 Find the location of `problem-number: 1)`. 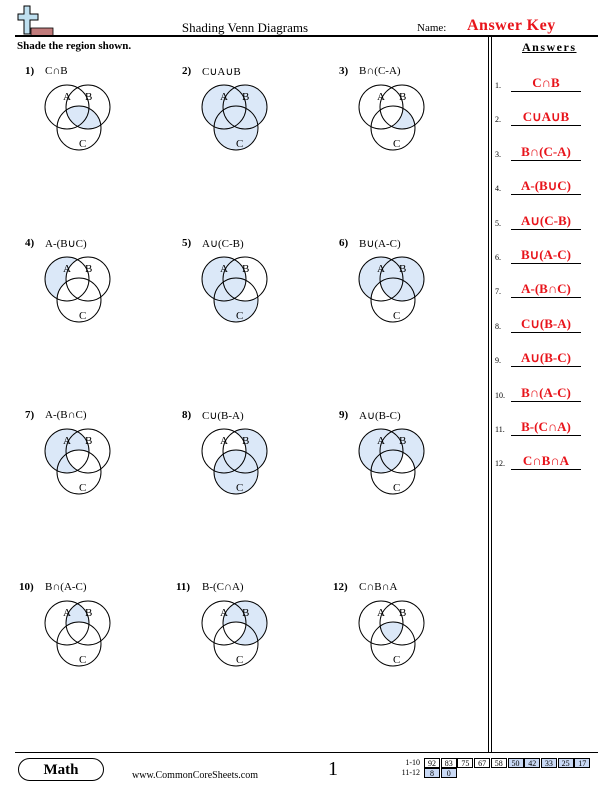

problem-number: 1) is located at coordinates (30, 71).